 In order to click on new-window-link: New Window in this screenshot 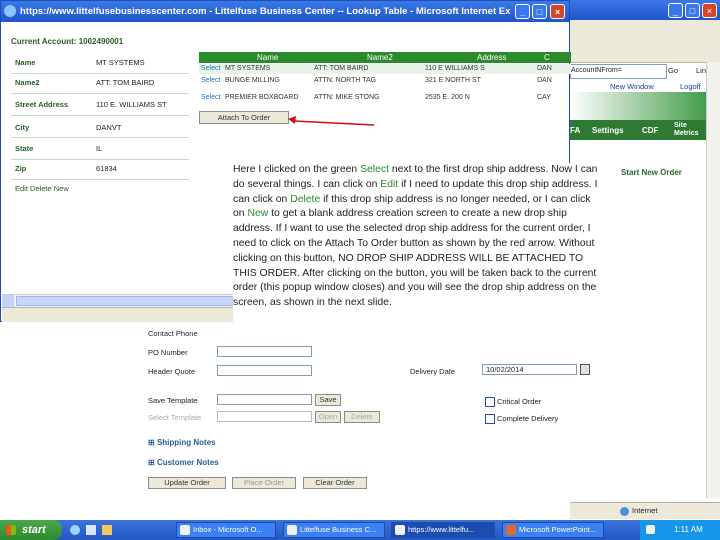, I will do `click(632, 86)`.